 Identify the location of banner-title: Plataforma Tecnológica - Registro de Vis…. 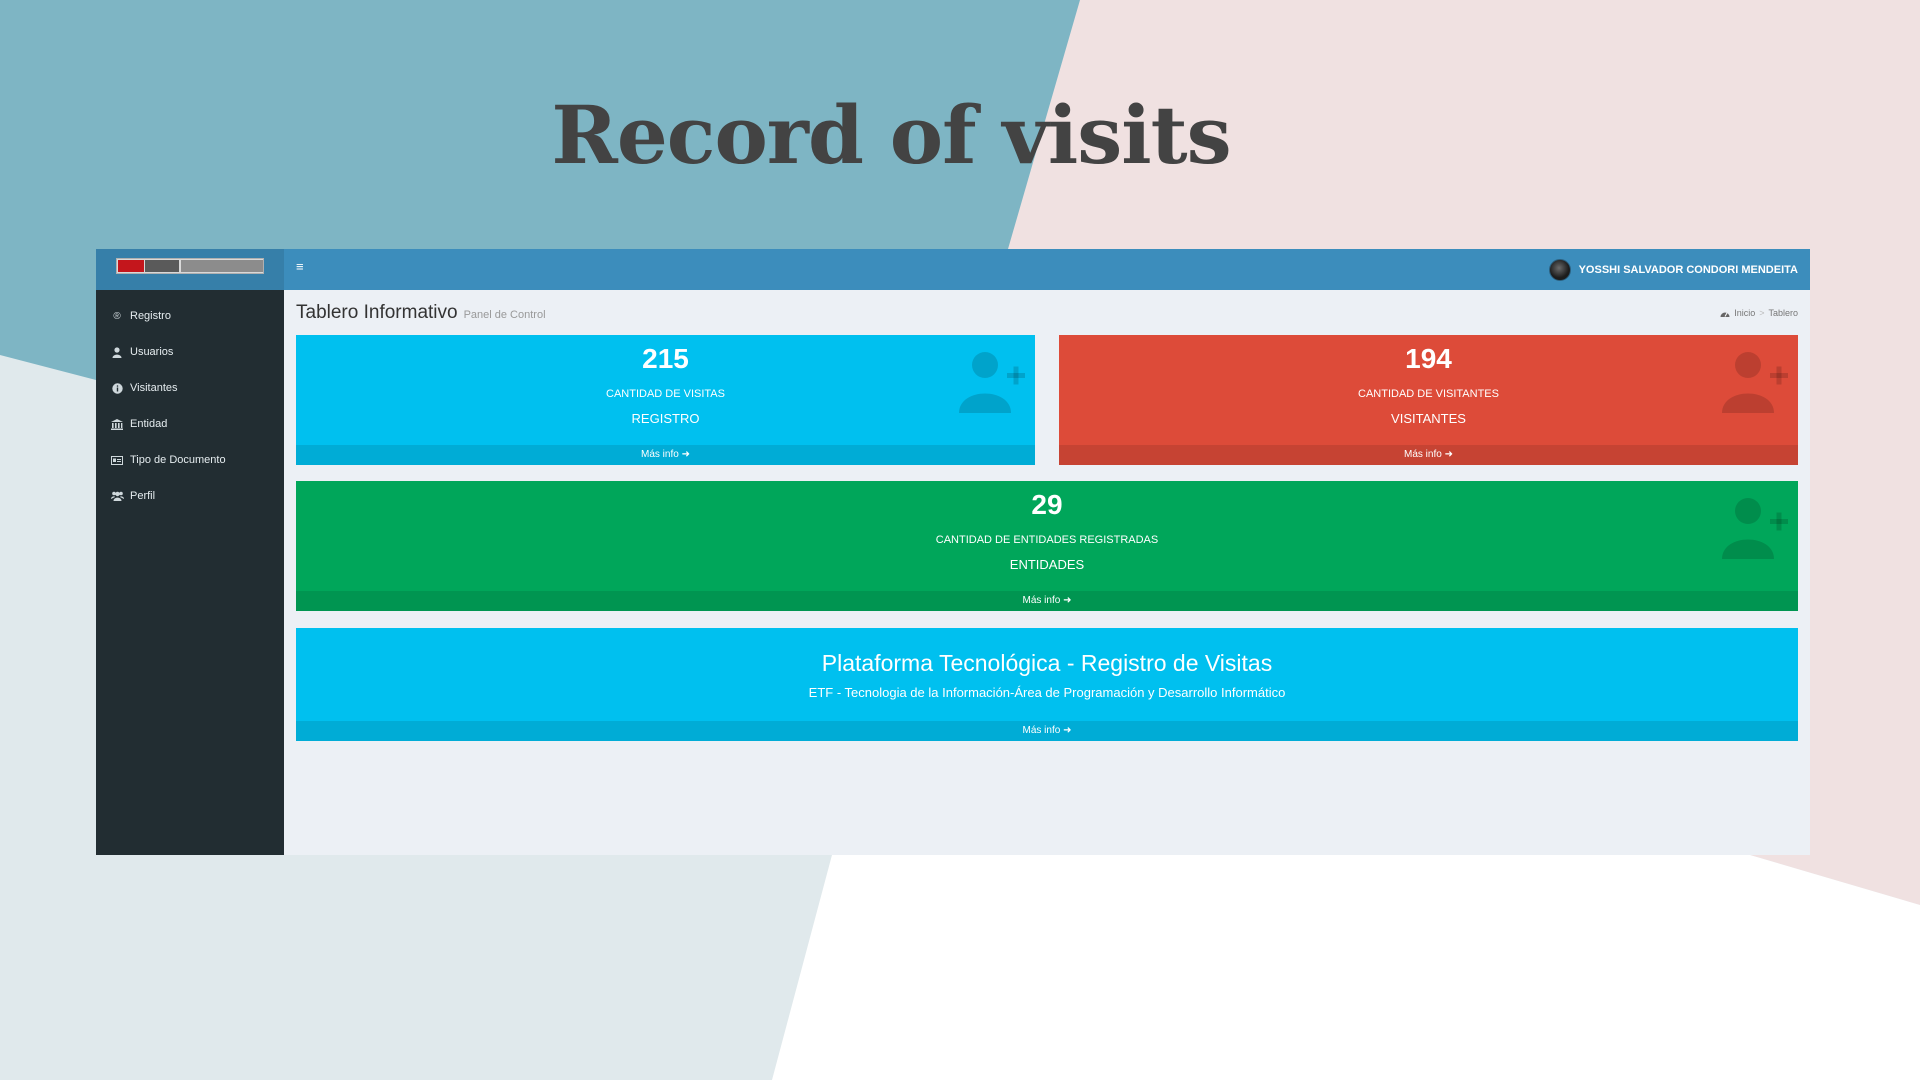
(1047, 663).